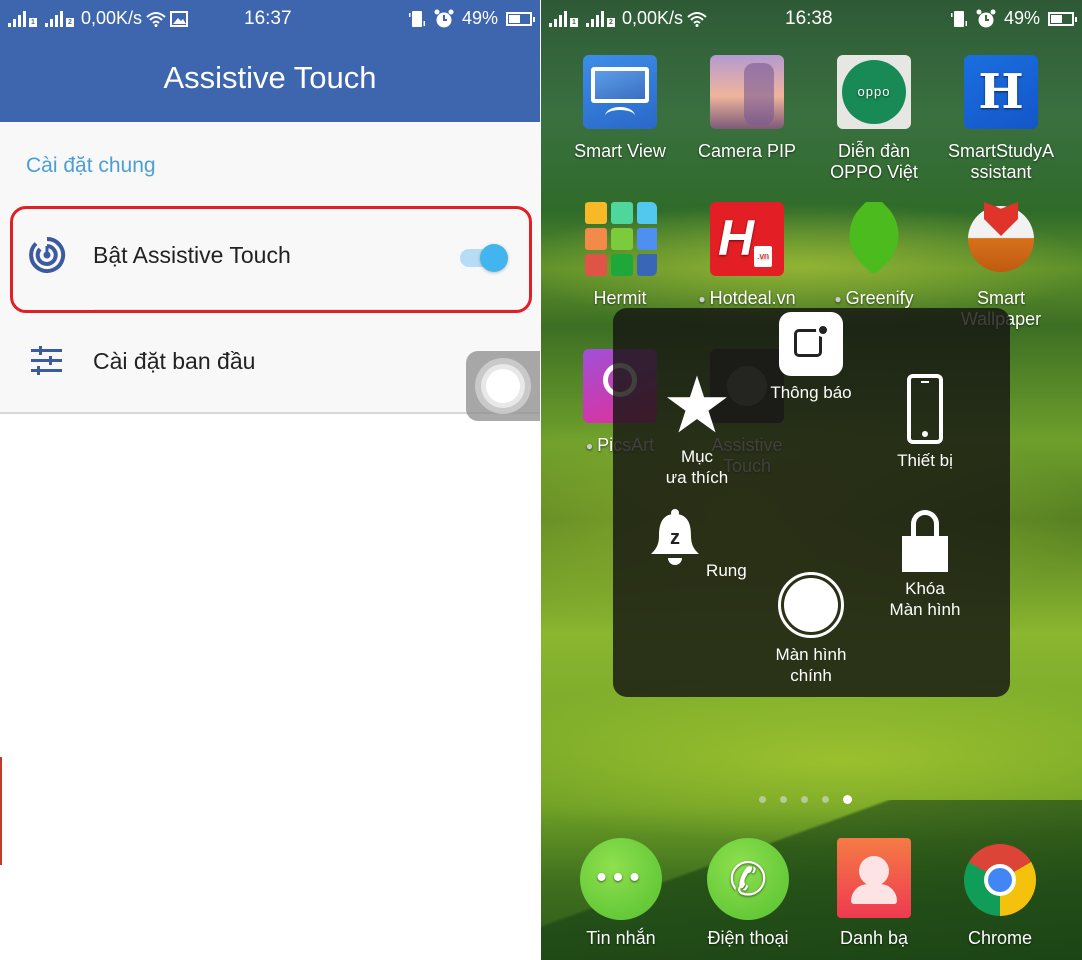 Image resolution: width=1082 pixels, height=960 pixels. Describe the element at coordinates (874, 239) in the screenshot. I see `greenify-icon` at that location.